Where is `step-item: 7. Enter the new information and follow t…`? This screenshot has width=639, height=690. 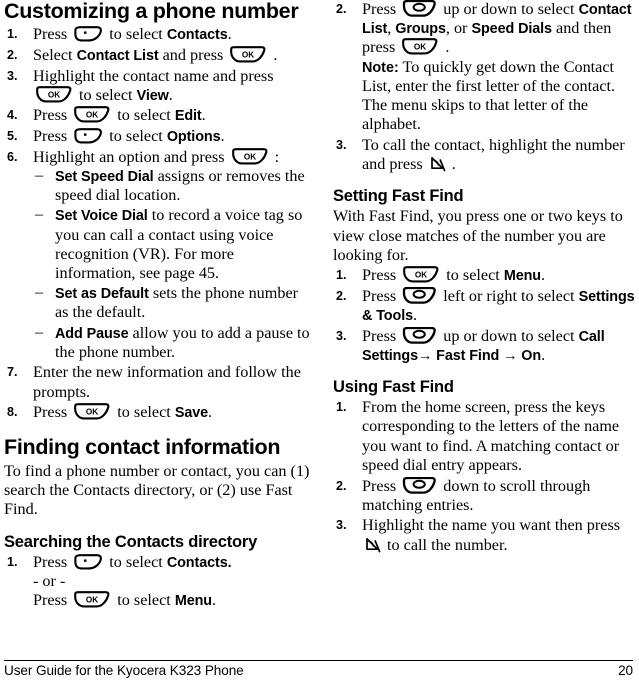
step-item: 7. Enter the new information and follow t… is located at coordinates (157, 382).